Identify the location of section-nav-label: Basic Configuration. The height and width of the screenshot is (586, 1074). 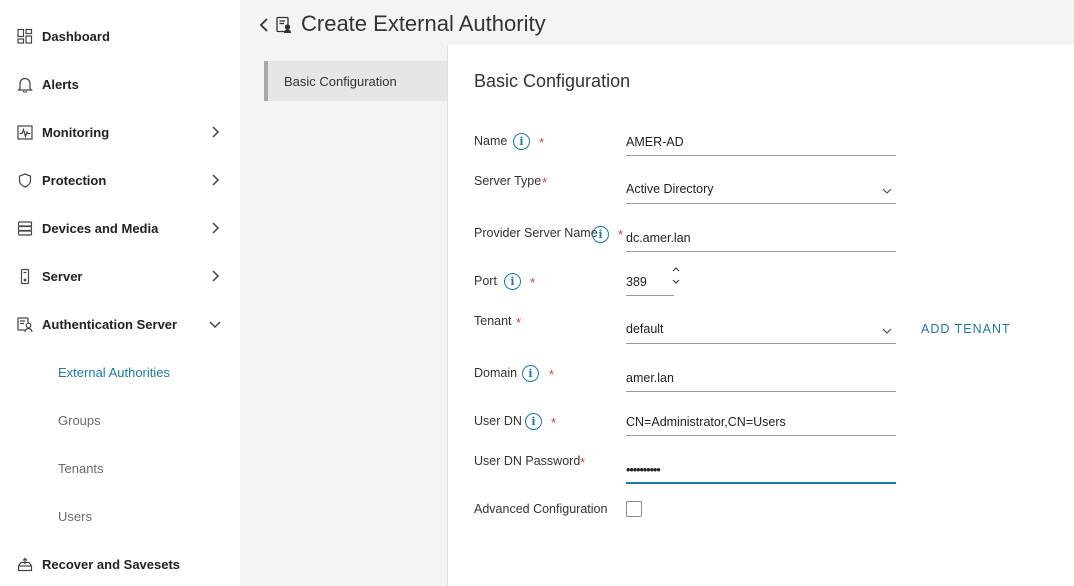
(340, 81).